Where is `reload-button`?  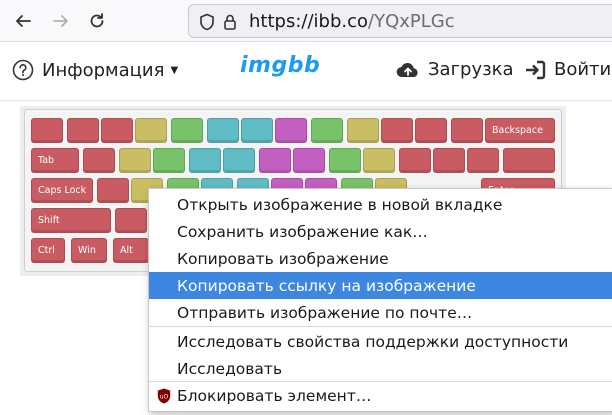 reload-button is located at coordinates (97, 21).